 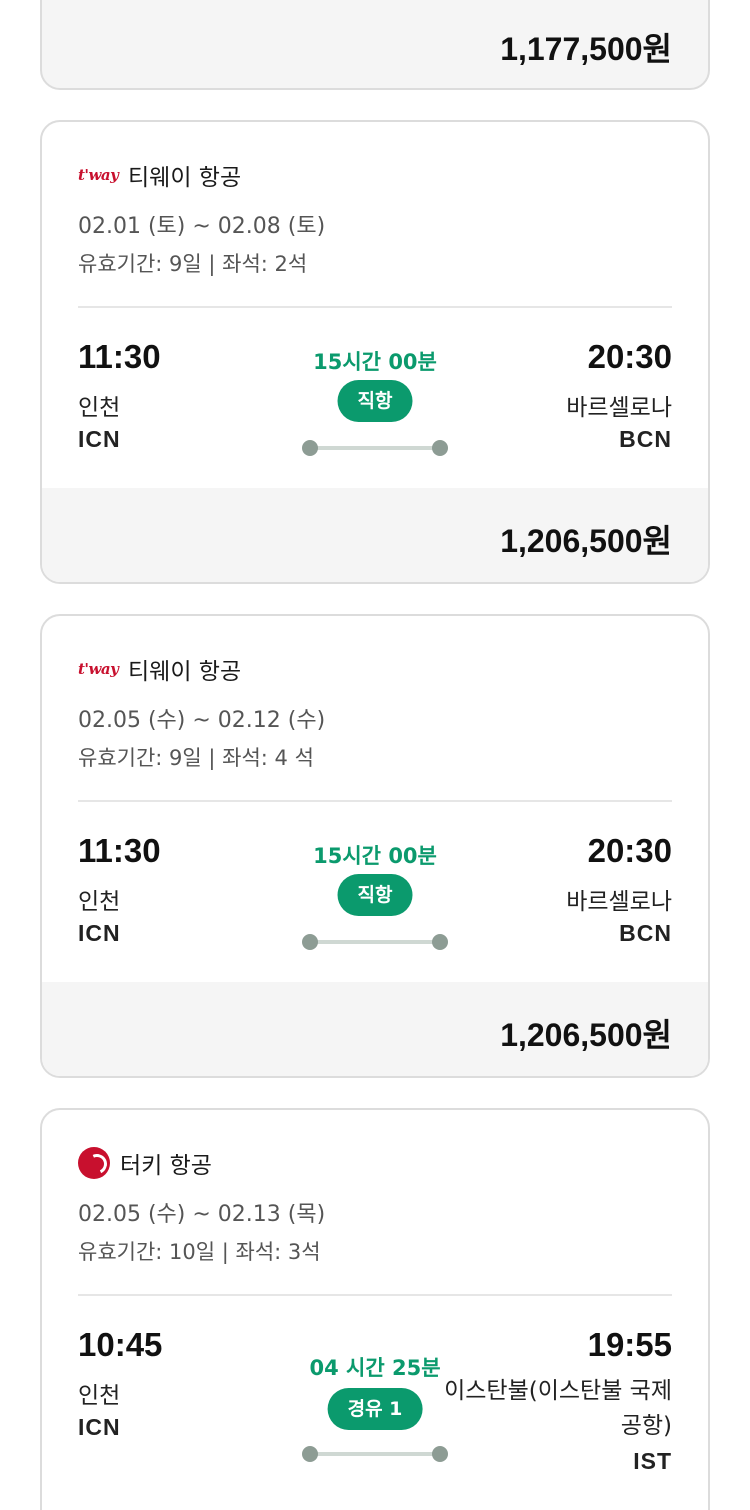 I want to click on airline-name: 터키 항공, so click(x=166, y=1166).